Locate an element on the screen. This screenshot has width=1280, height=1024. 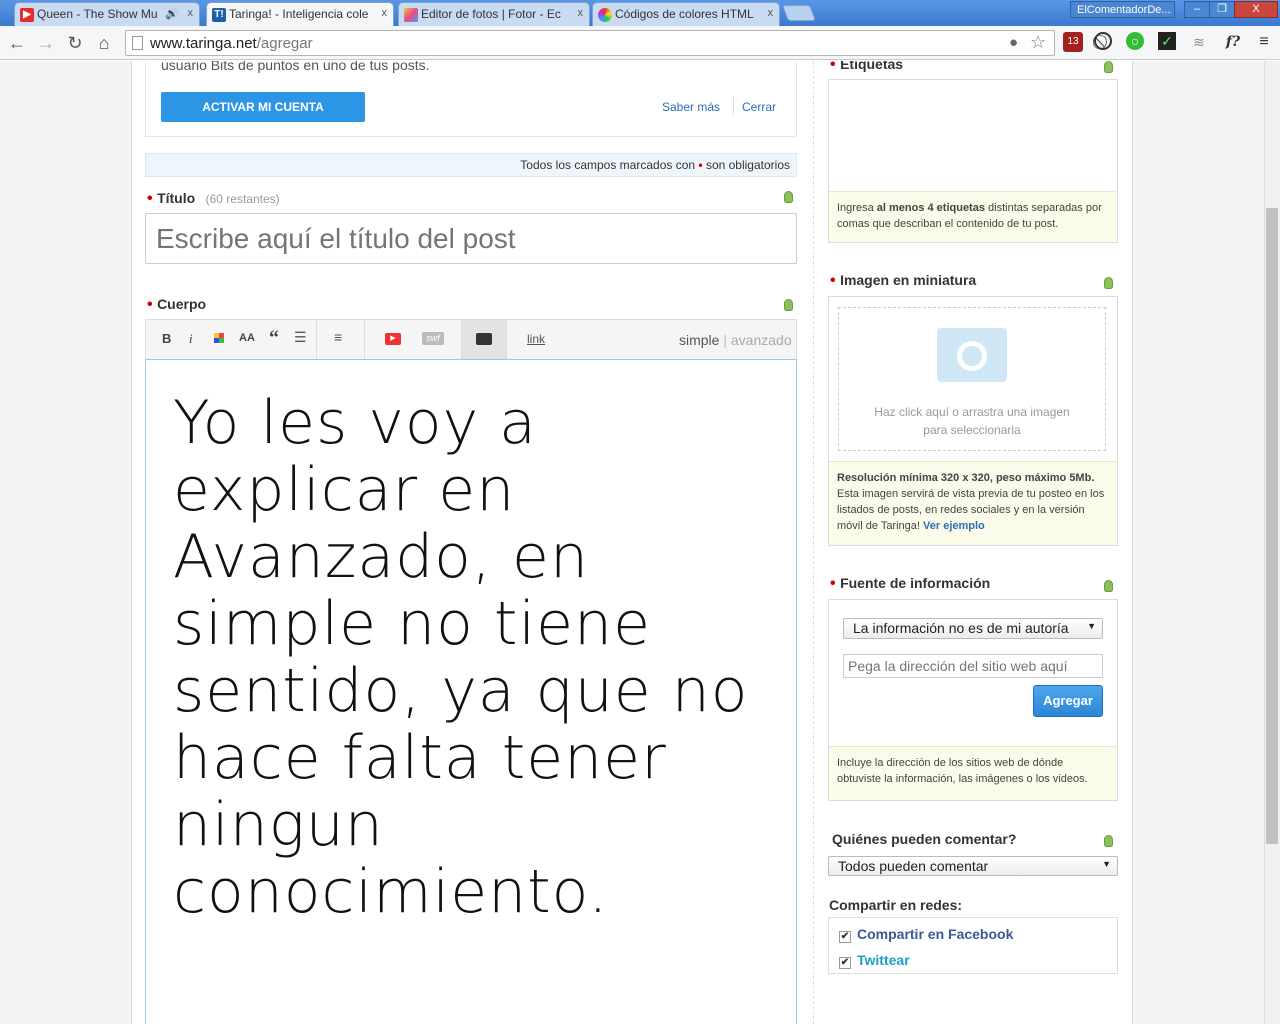
home-icon: ⌂ is located at coordinates (104, 43).